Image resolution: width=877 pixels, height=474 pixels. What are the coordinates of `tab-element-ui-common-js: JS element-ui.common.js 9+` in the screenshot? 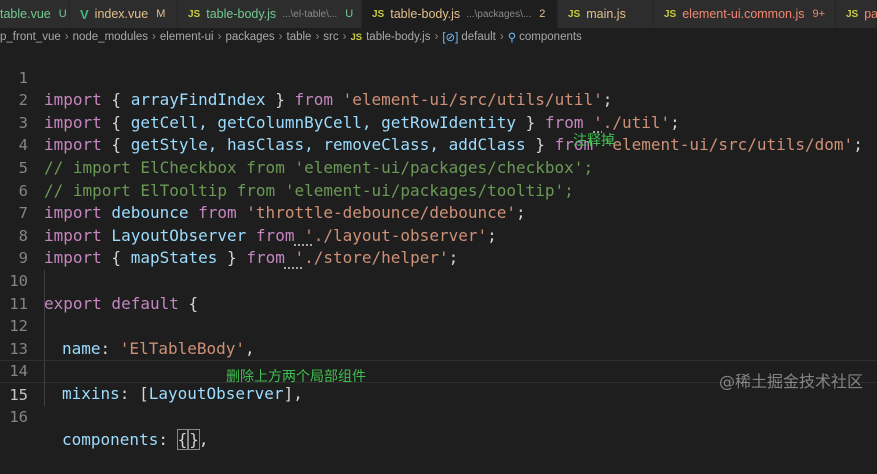 It's located at (745, 14).